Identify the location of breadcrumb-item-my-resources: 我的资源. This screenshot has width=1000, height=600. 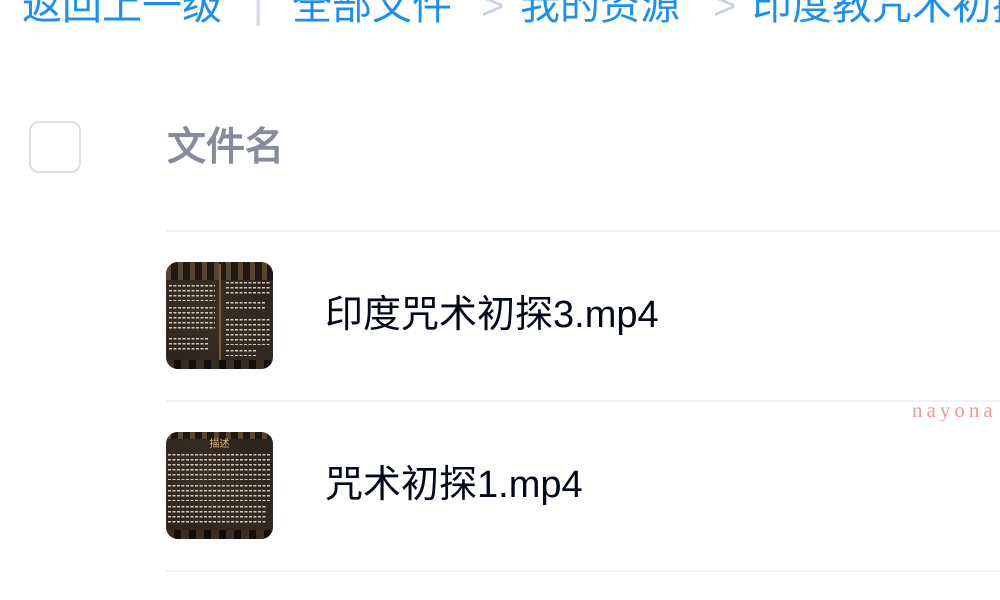
(600, 13).